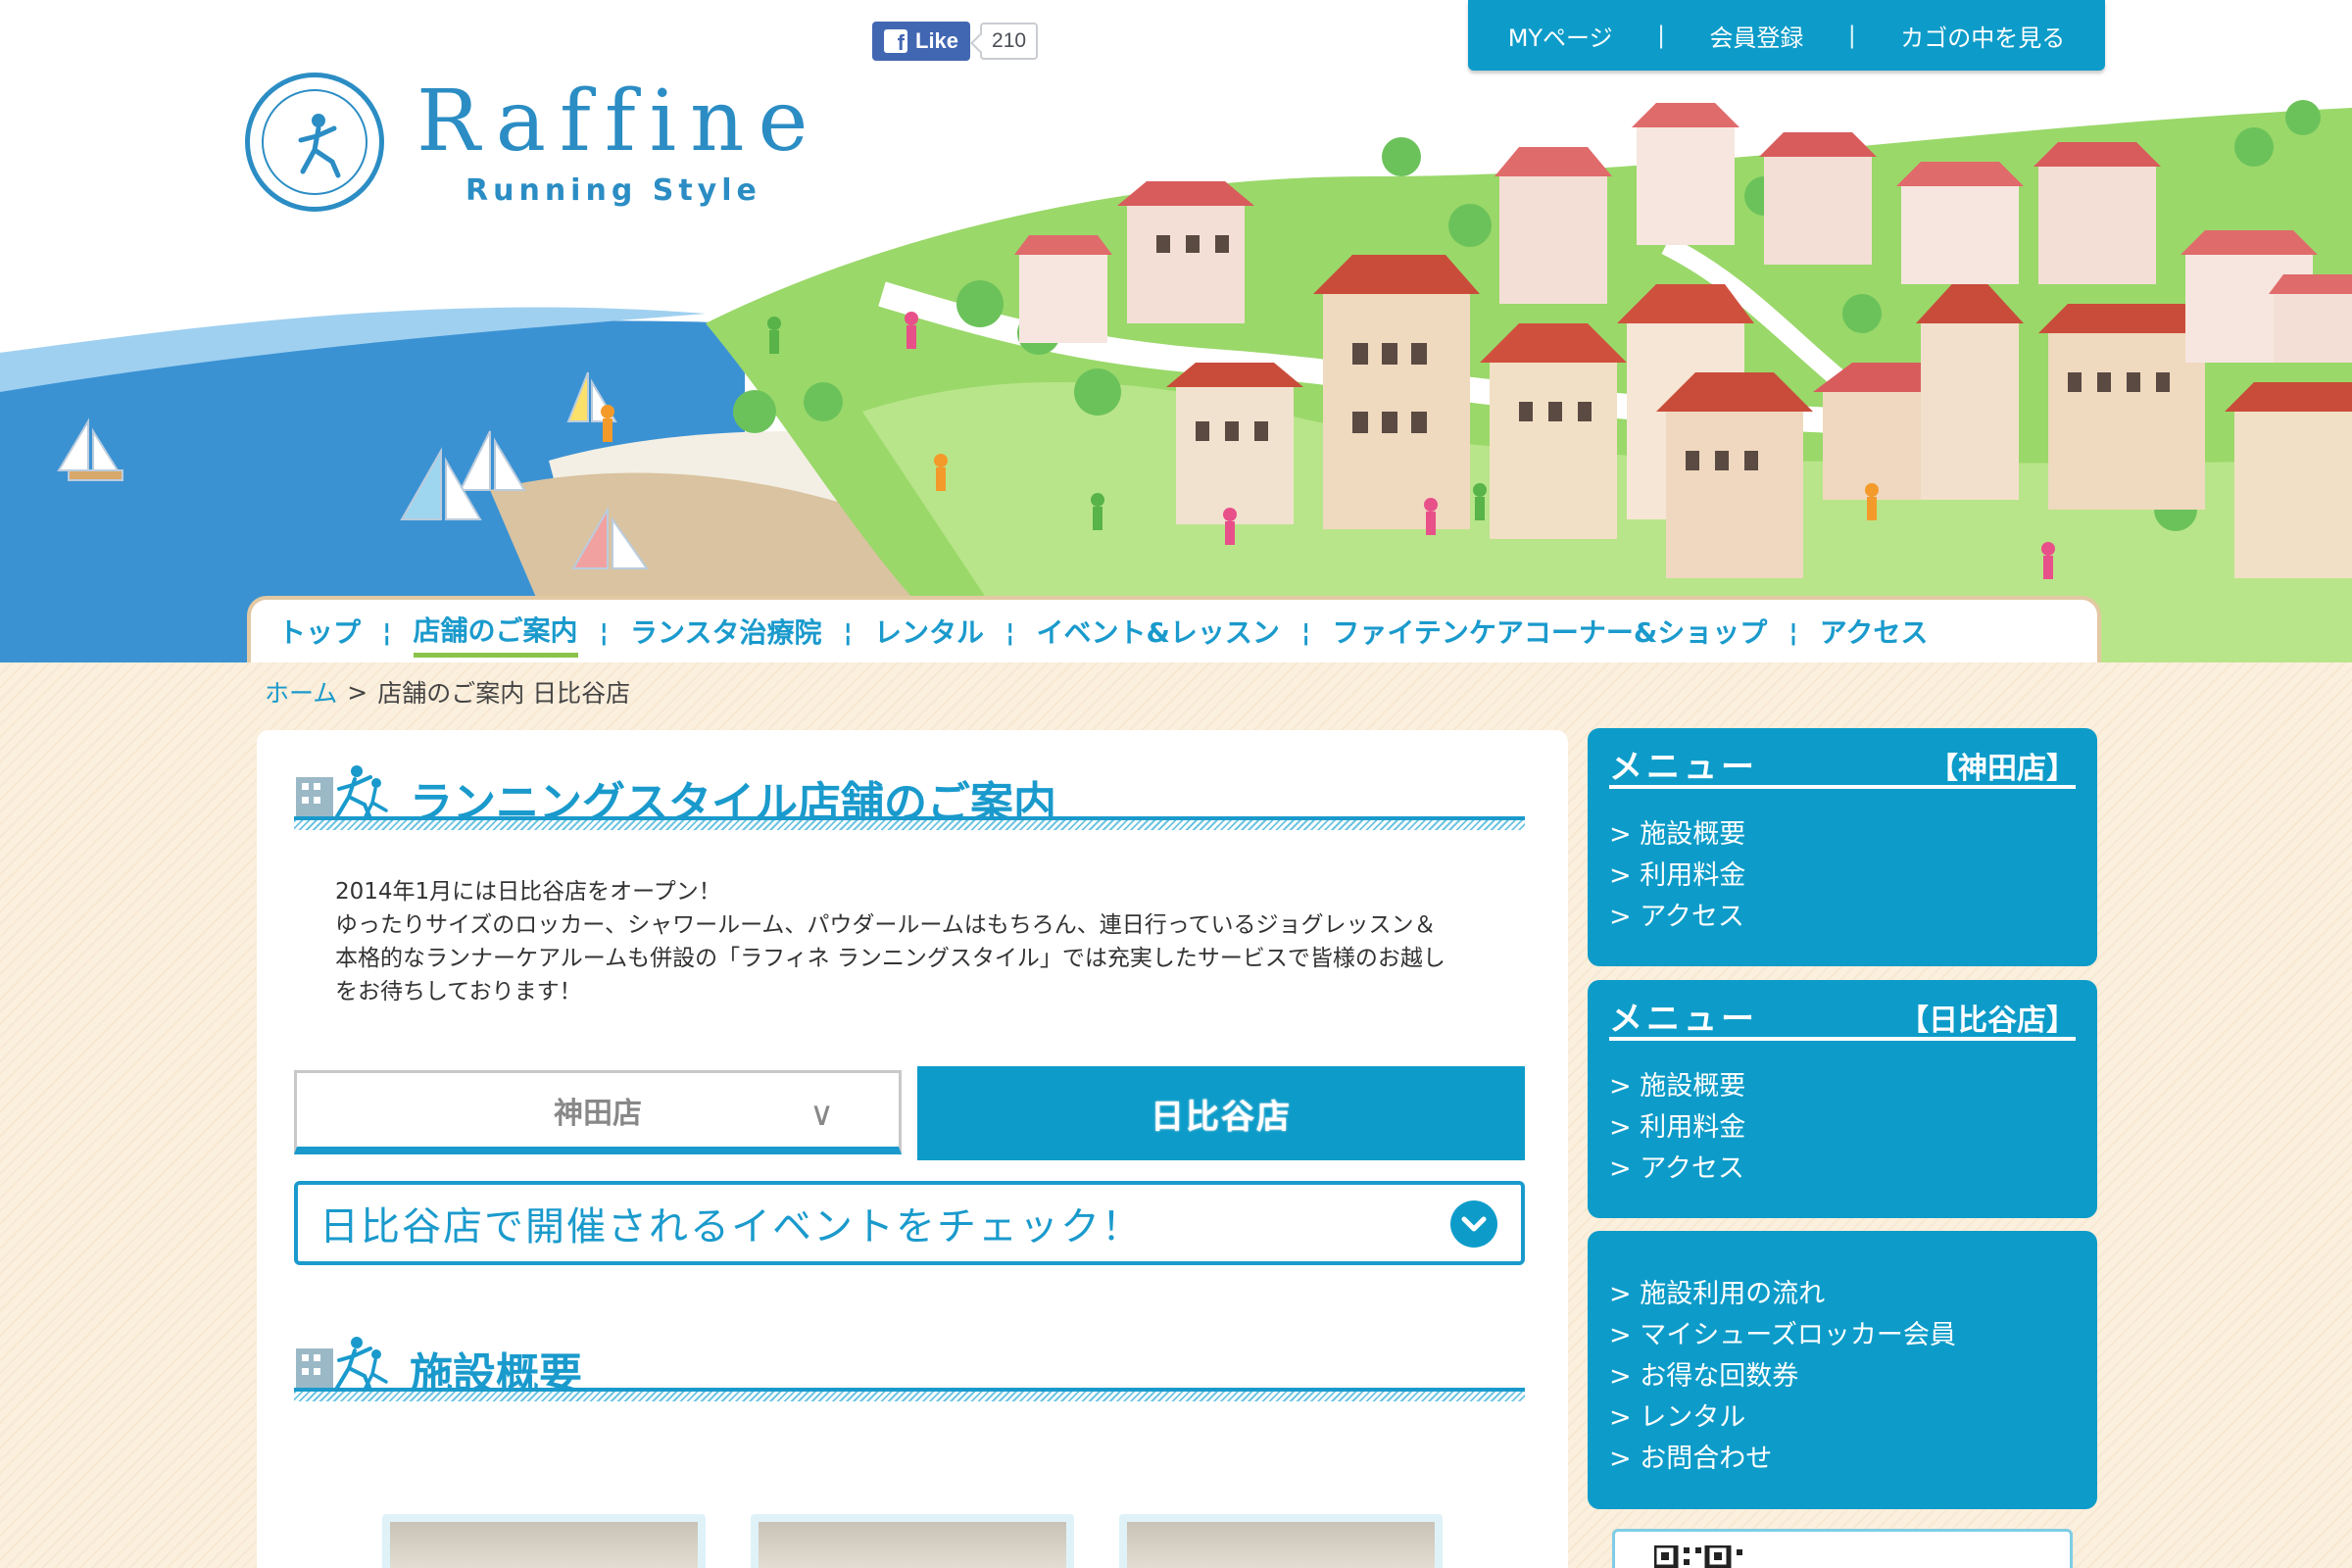 This screenshot has height=1568, width=2352. What do you see at coordinates (1842, 1099) in the screenshot?
I see `sidebar-menu-hibiya: メニュー 【日比谷店】 > 施設概要 > 利用料金 > アクセス` at bounding box center [1842, 1099].